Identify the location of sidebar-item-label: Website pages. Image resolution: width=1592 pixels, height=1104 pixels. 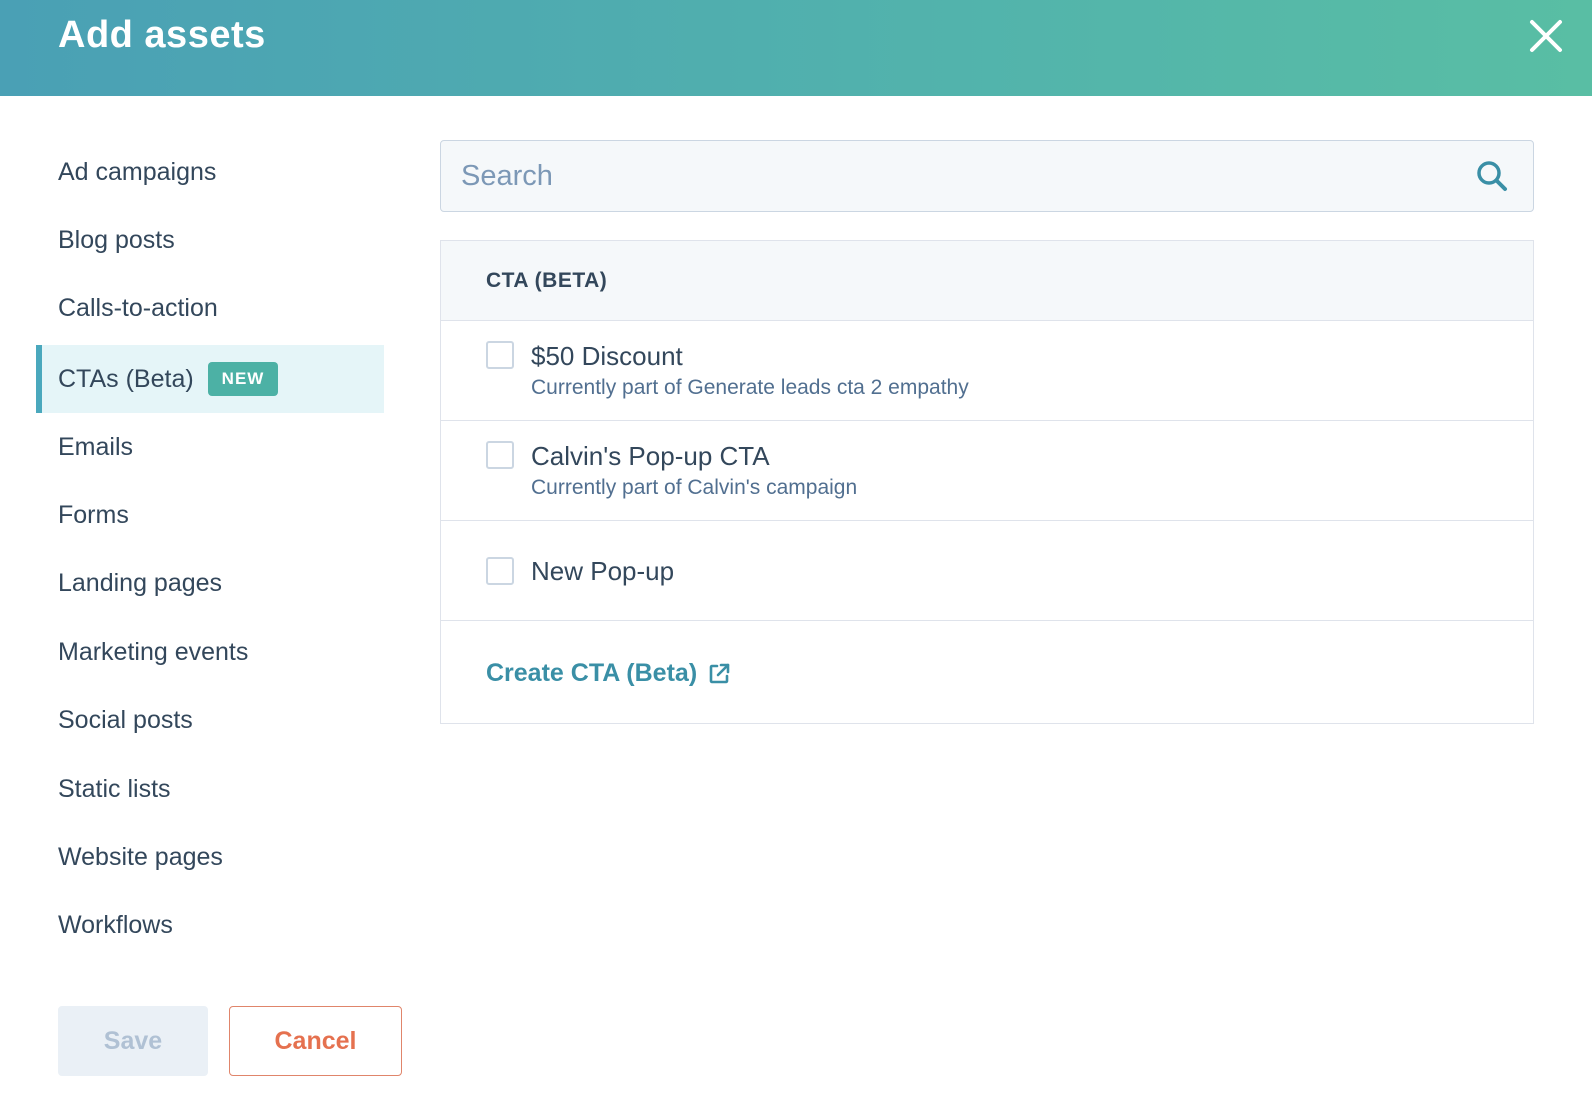
(140, 856).